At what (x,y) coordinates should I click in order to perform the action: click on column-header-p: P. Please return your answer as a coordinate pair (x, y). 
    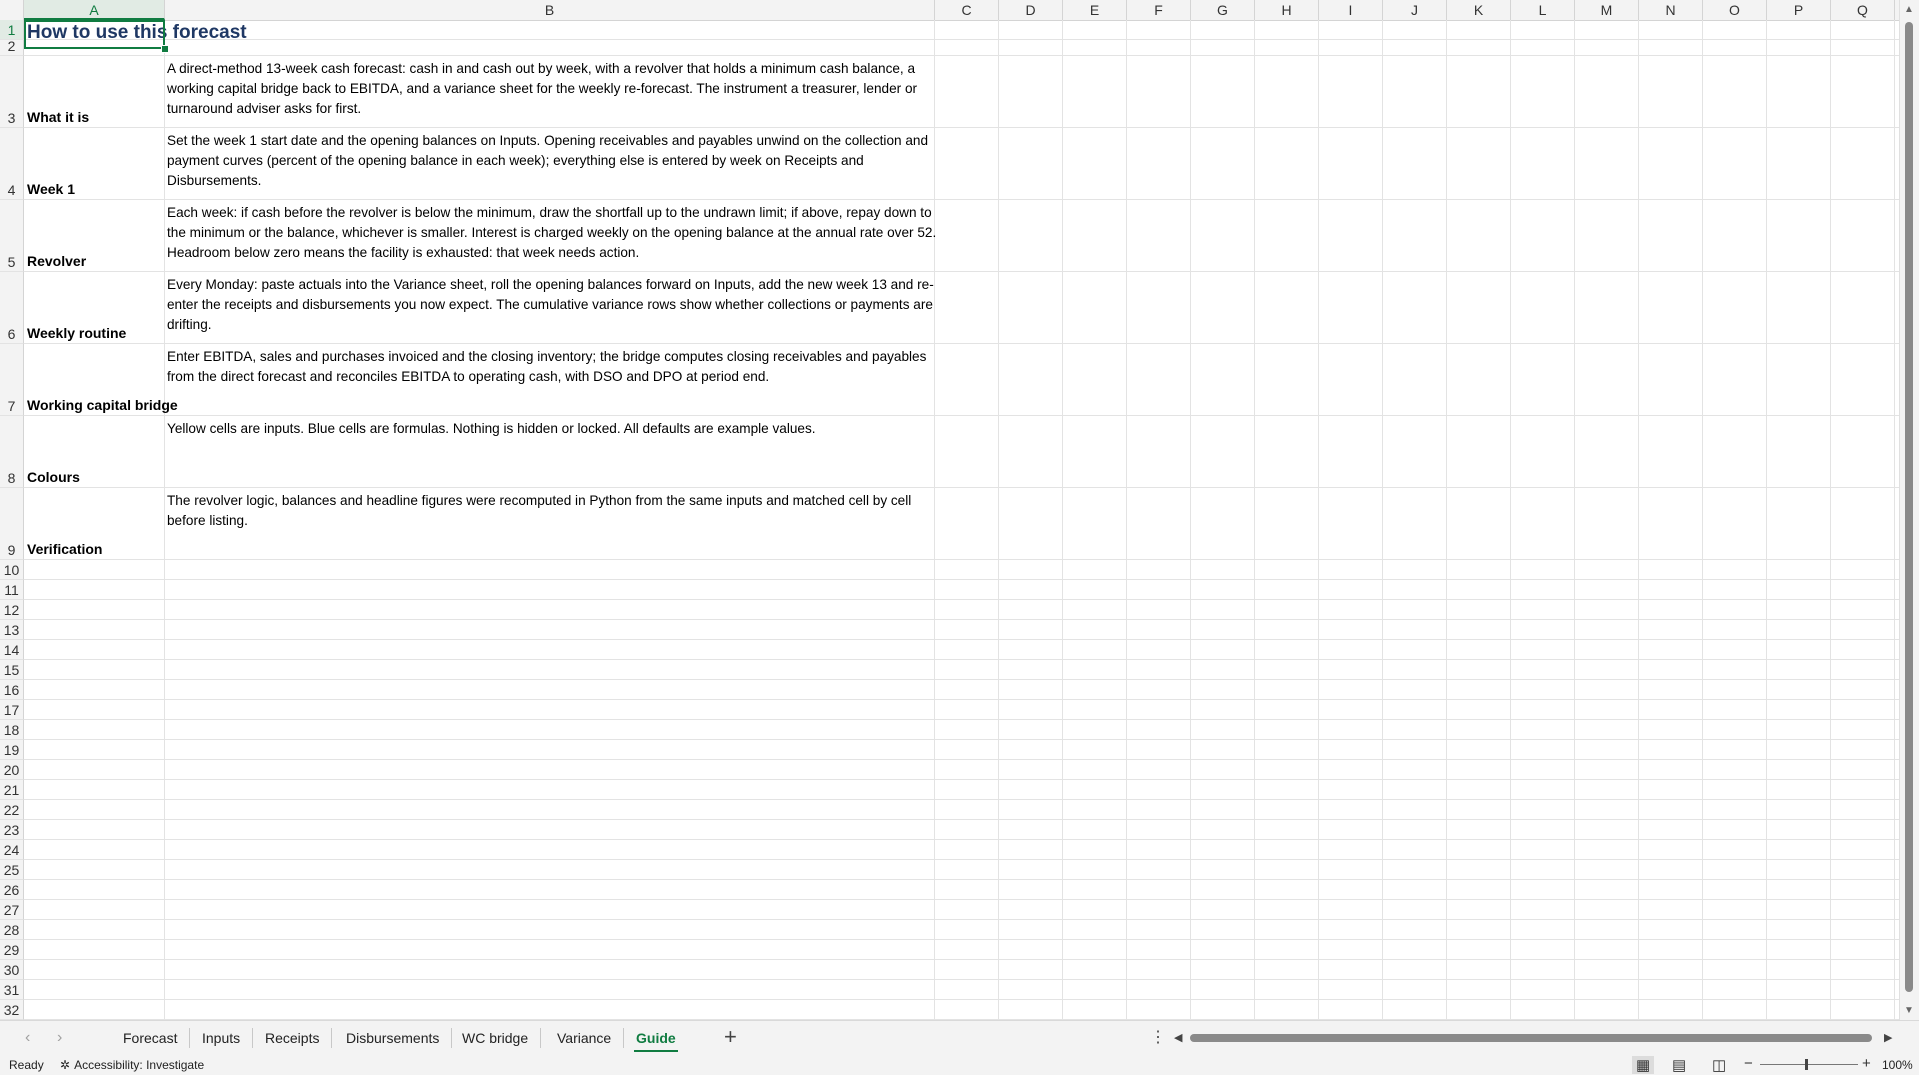
    Looking at the image, I should click on (1799, 10).